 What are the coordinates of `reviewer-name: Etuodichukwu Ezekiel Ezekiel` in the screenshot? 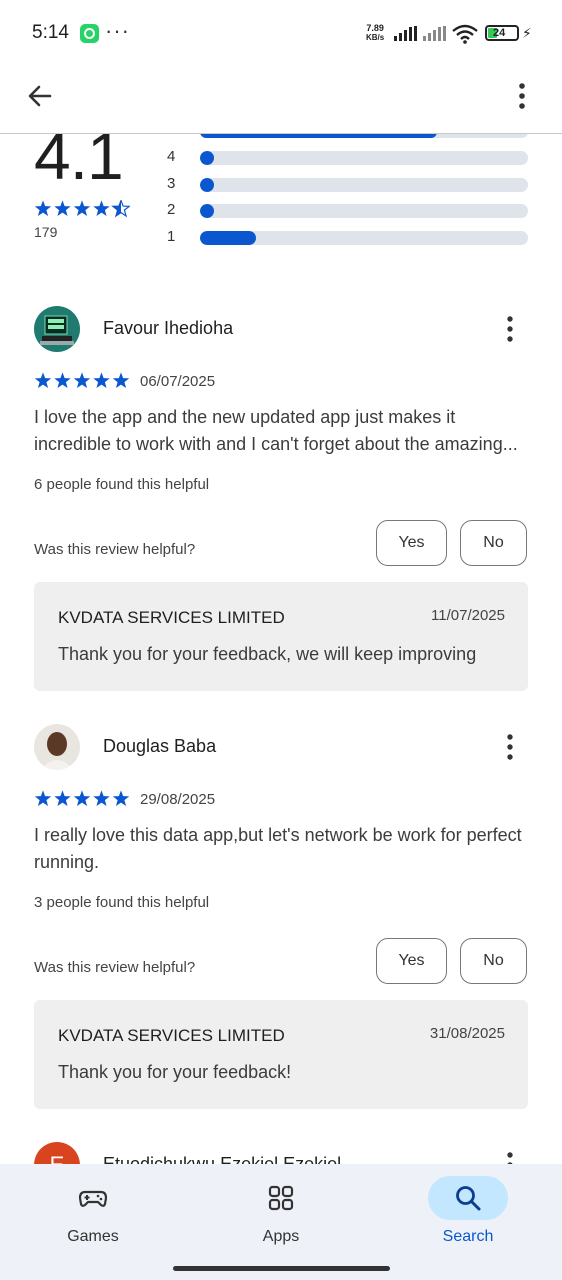 It's located at (222, 1159).